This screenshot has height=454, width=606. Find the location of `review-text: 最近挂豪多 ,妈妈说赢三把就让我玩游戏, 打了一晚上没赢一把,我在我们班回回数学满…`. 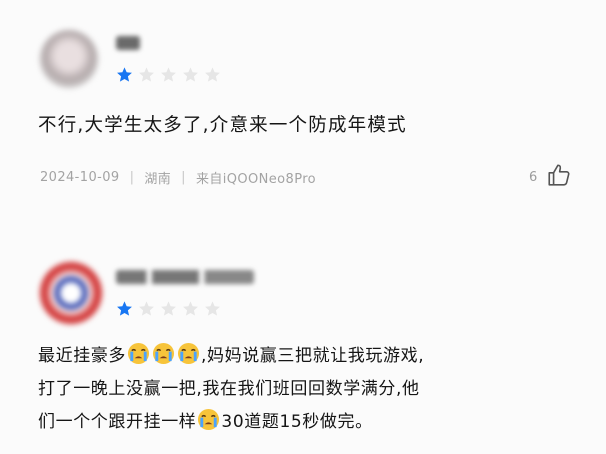

review-text: 最近挂豪多 ,妈妈说赢三把就让我玩游戏, 打了一晚上没赢一把,我在我们班回回数学满… is located at coordinates (231, 389).